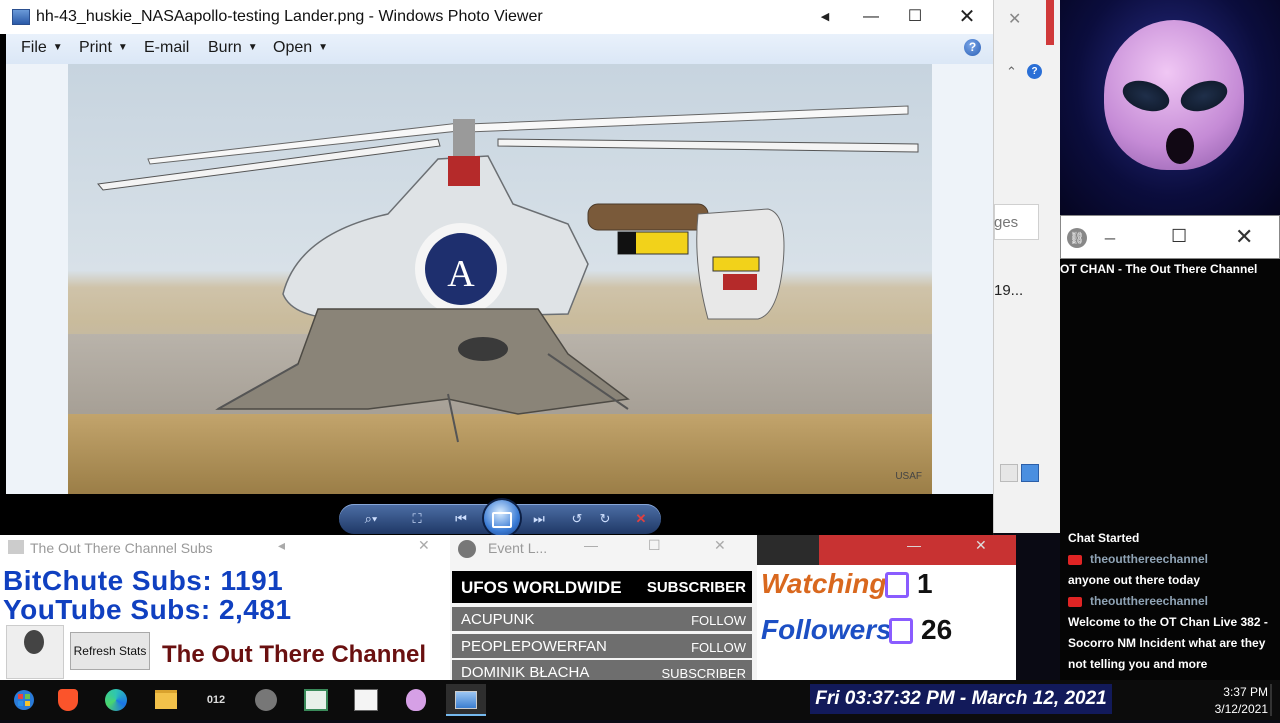 This screenshot has width=1280, height=723. I want to click on edge-browser-icon, so click(116, 700).